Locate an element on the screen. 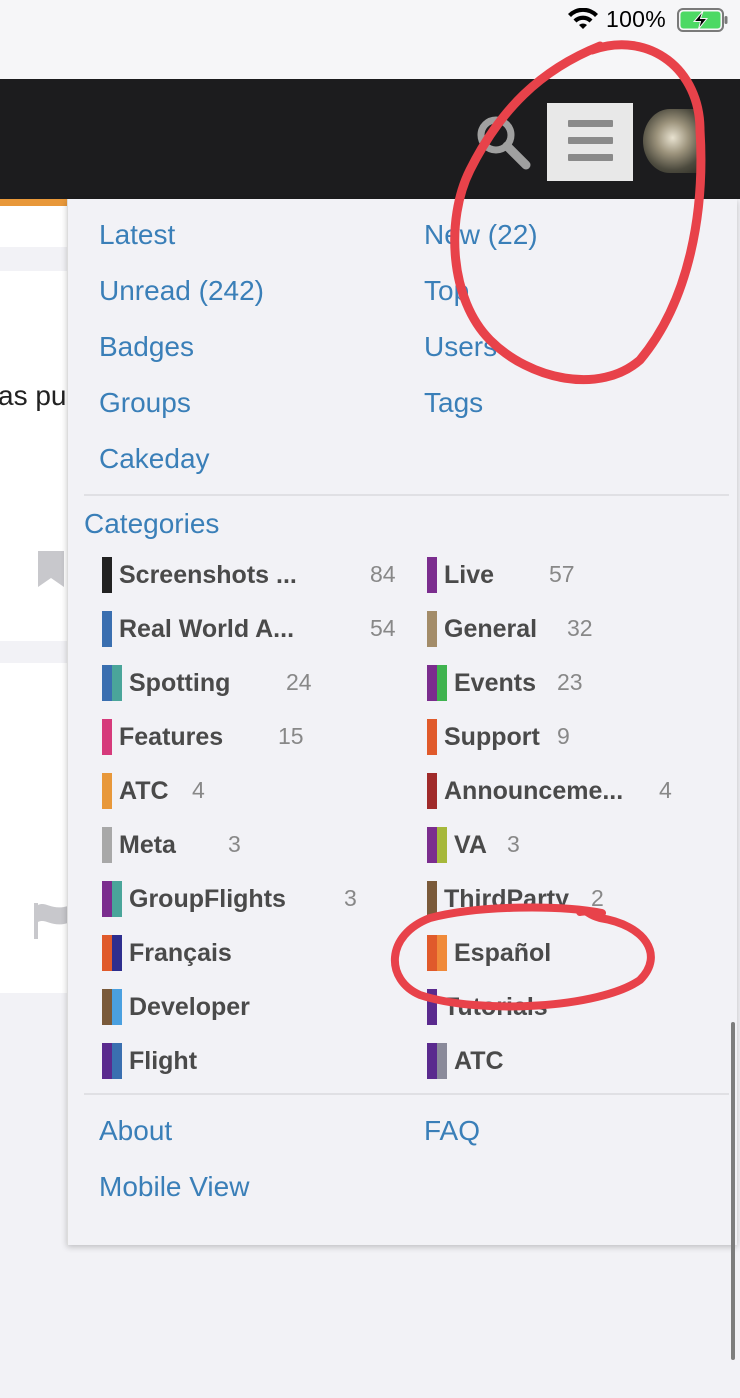  category-name: General is located at coordinates (491, 628).